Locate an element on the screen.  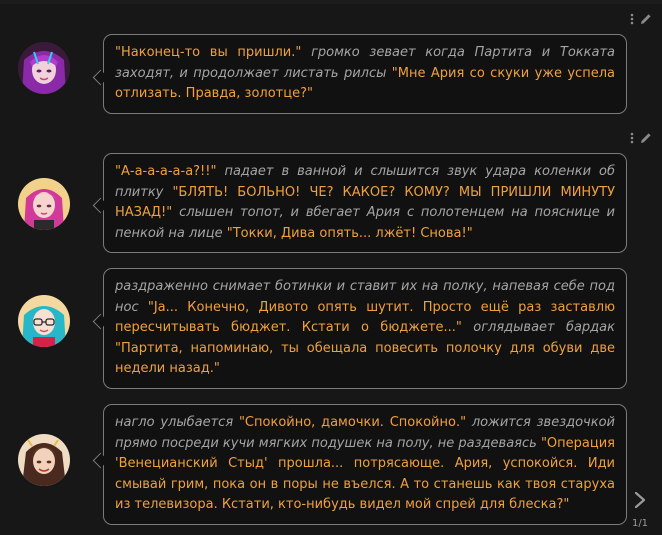
top-toolbar-edge is located at coordinates (331, 2).